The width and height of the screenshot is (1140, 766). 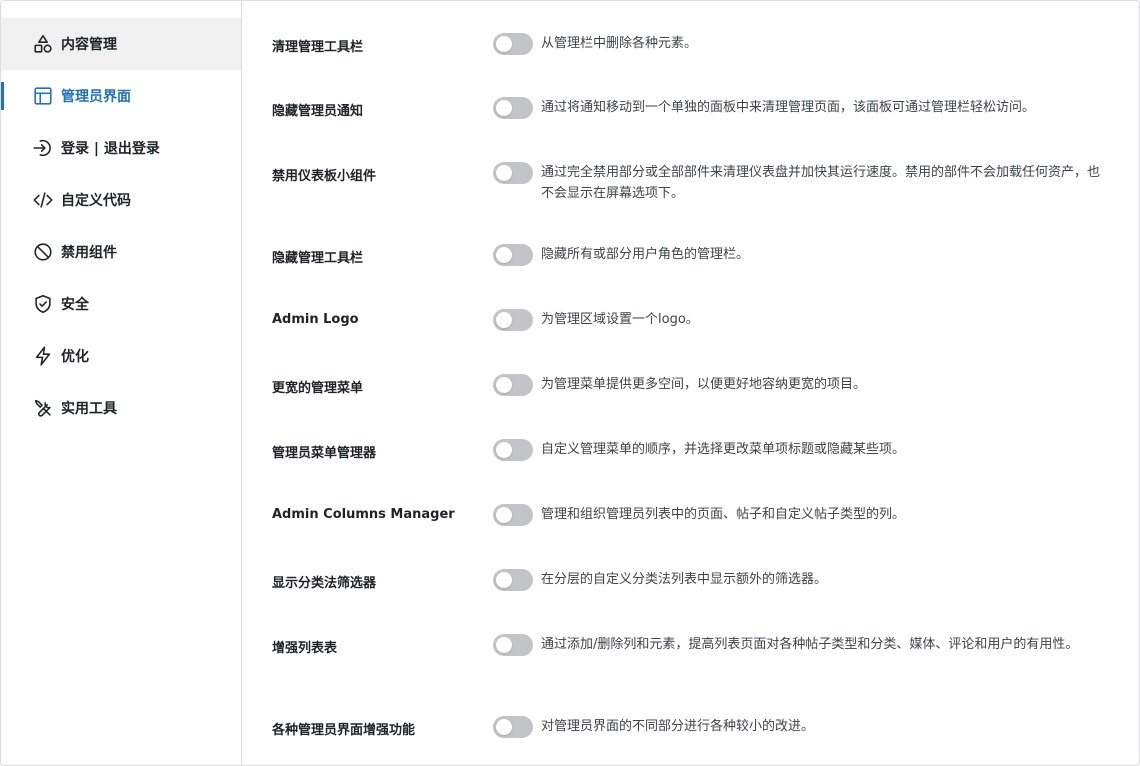 What do you see at coordinates (110, 149) in the screenshot?
I see `sidebar-item-label: 登录 | 退出登录` at bounding box center [110, 149].